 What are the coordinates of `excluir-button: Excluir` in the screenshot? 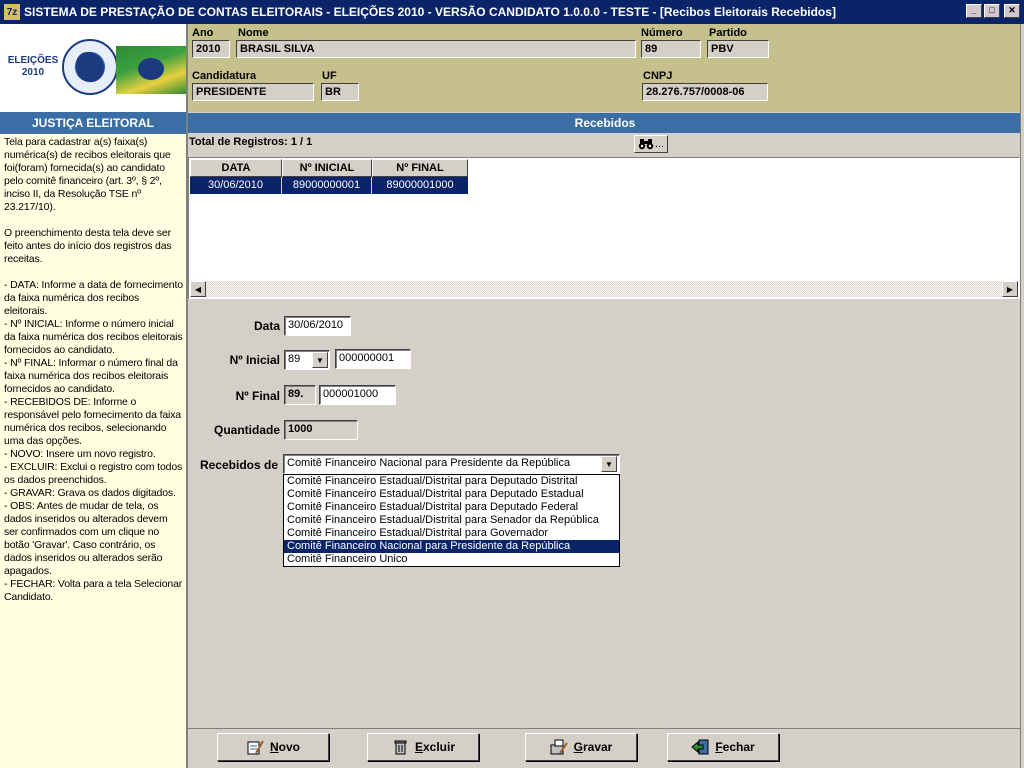 It's located at (423, 747).